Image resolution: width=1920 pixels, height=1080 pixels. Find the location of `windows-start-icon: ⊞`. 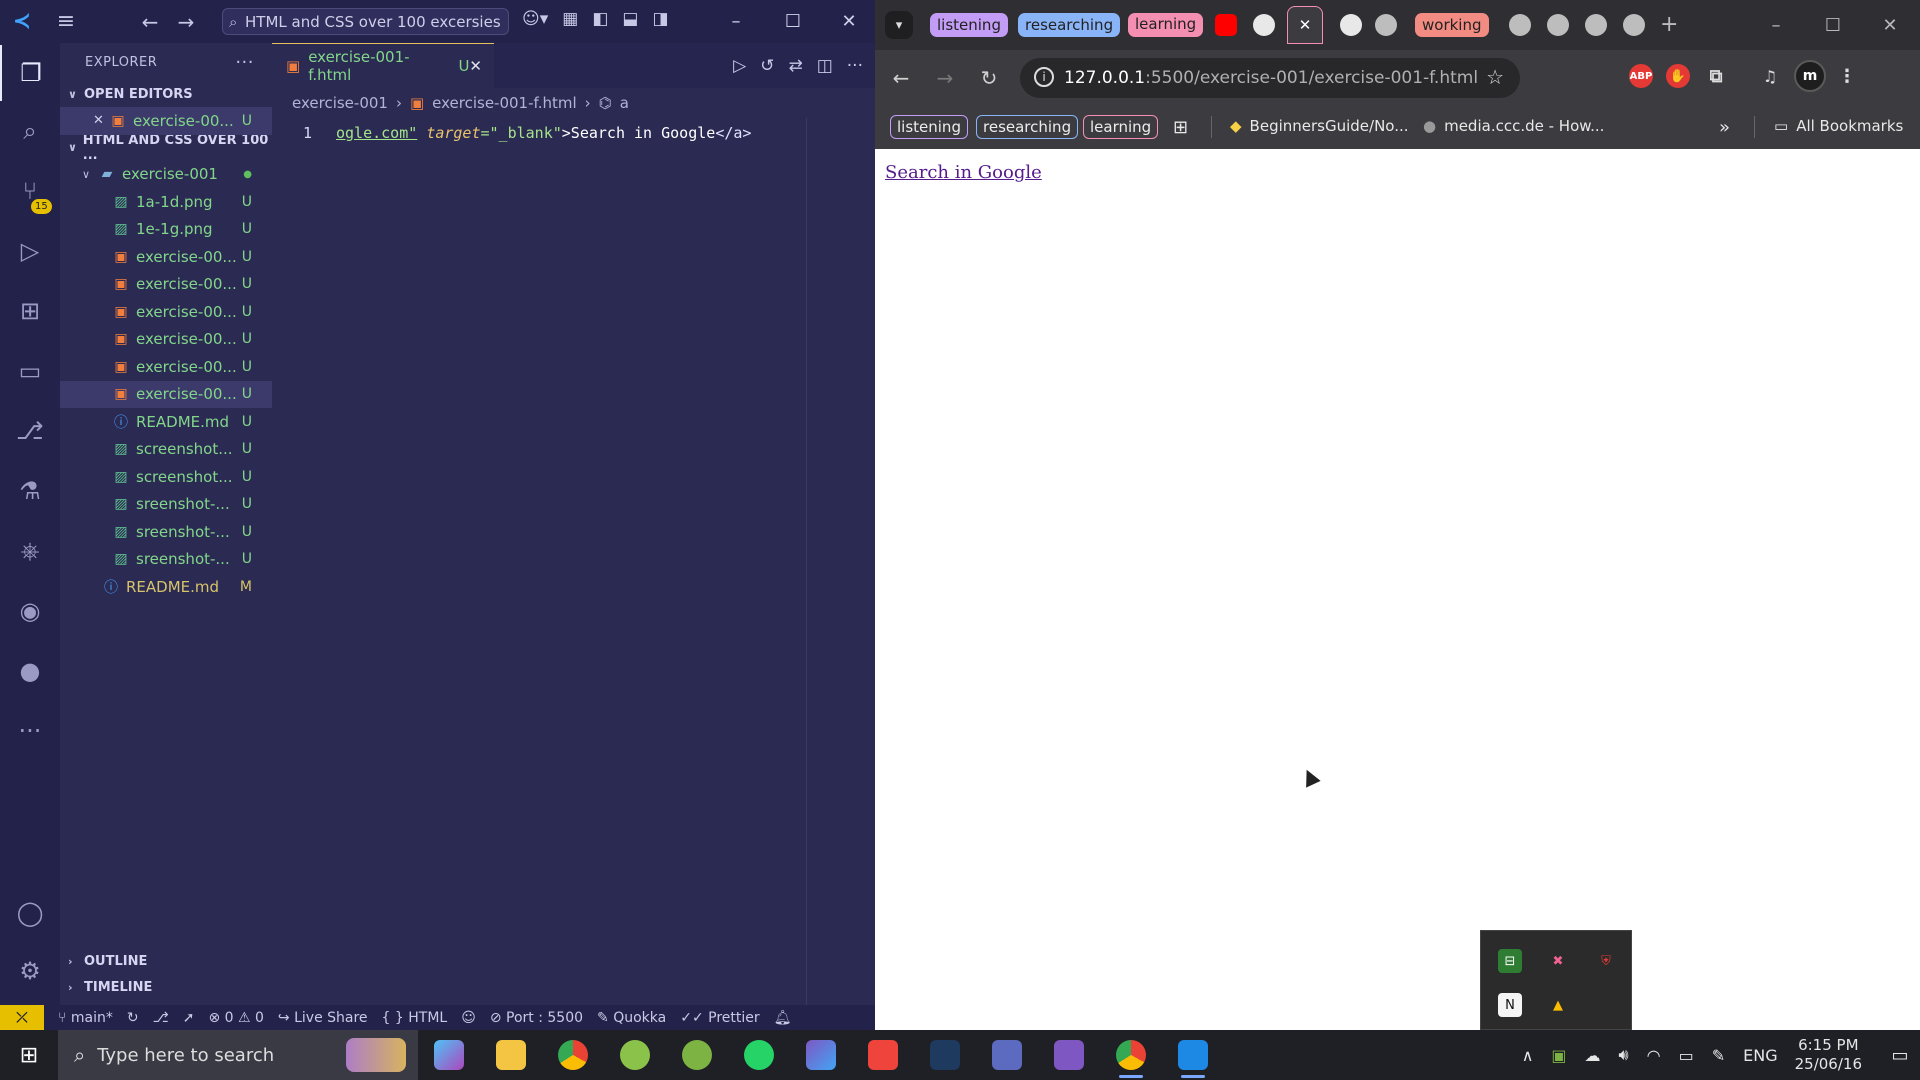

windows-start-icon: ⊞ is located at coordinates (29, 1055).